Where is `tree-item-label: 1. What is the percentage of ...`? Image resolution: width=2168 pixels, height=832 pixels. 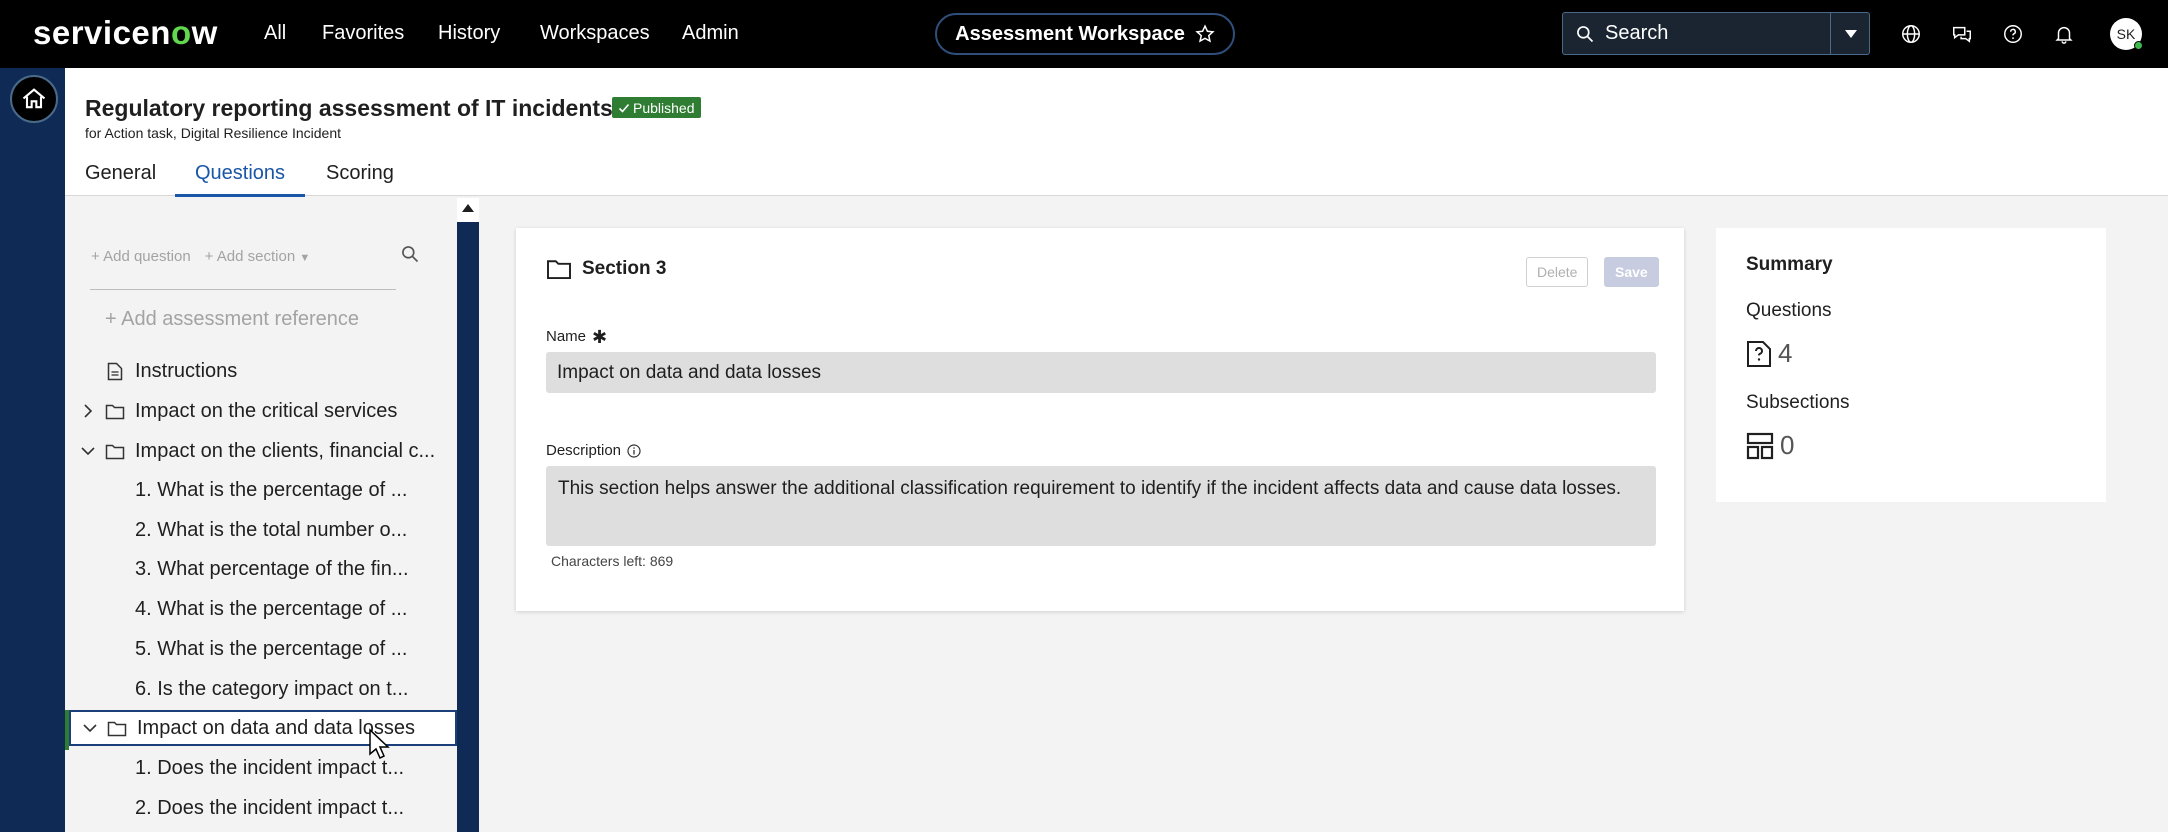
tree-item-label: 1. What is the percentage of ... is located at coordinates (271, 489).